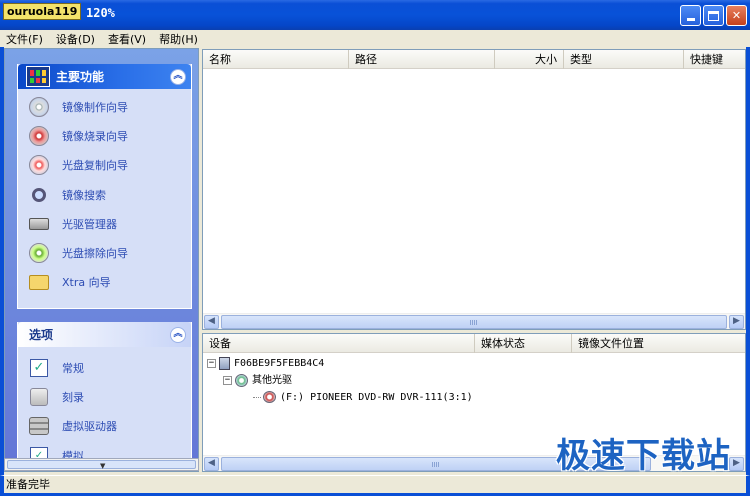 The height and width of the screenshot is (496, 750). Describe the element at coordinates (39, 397) in the screenshot. I see `burn-options-icon` at that location.